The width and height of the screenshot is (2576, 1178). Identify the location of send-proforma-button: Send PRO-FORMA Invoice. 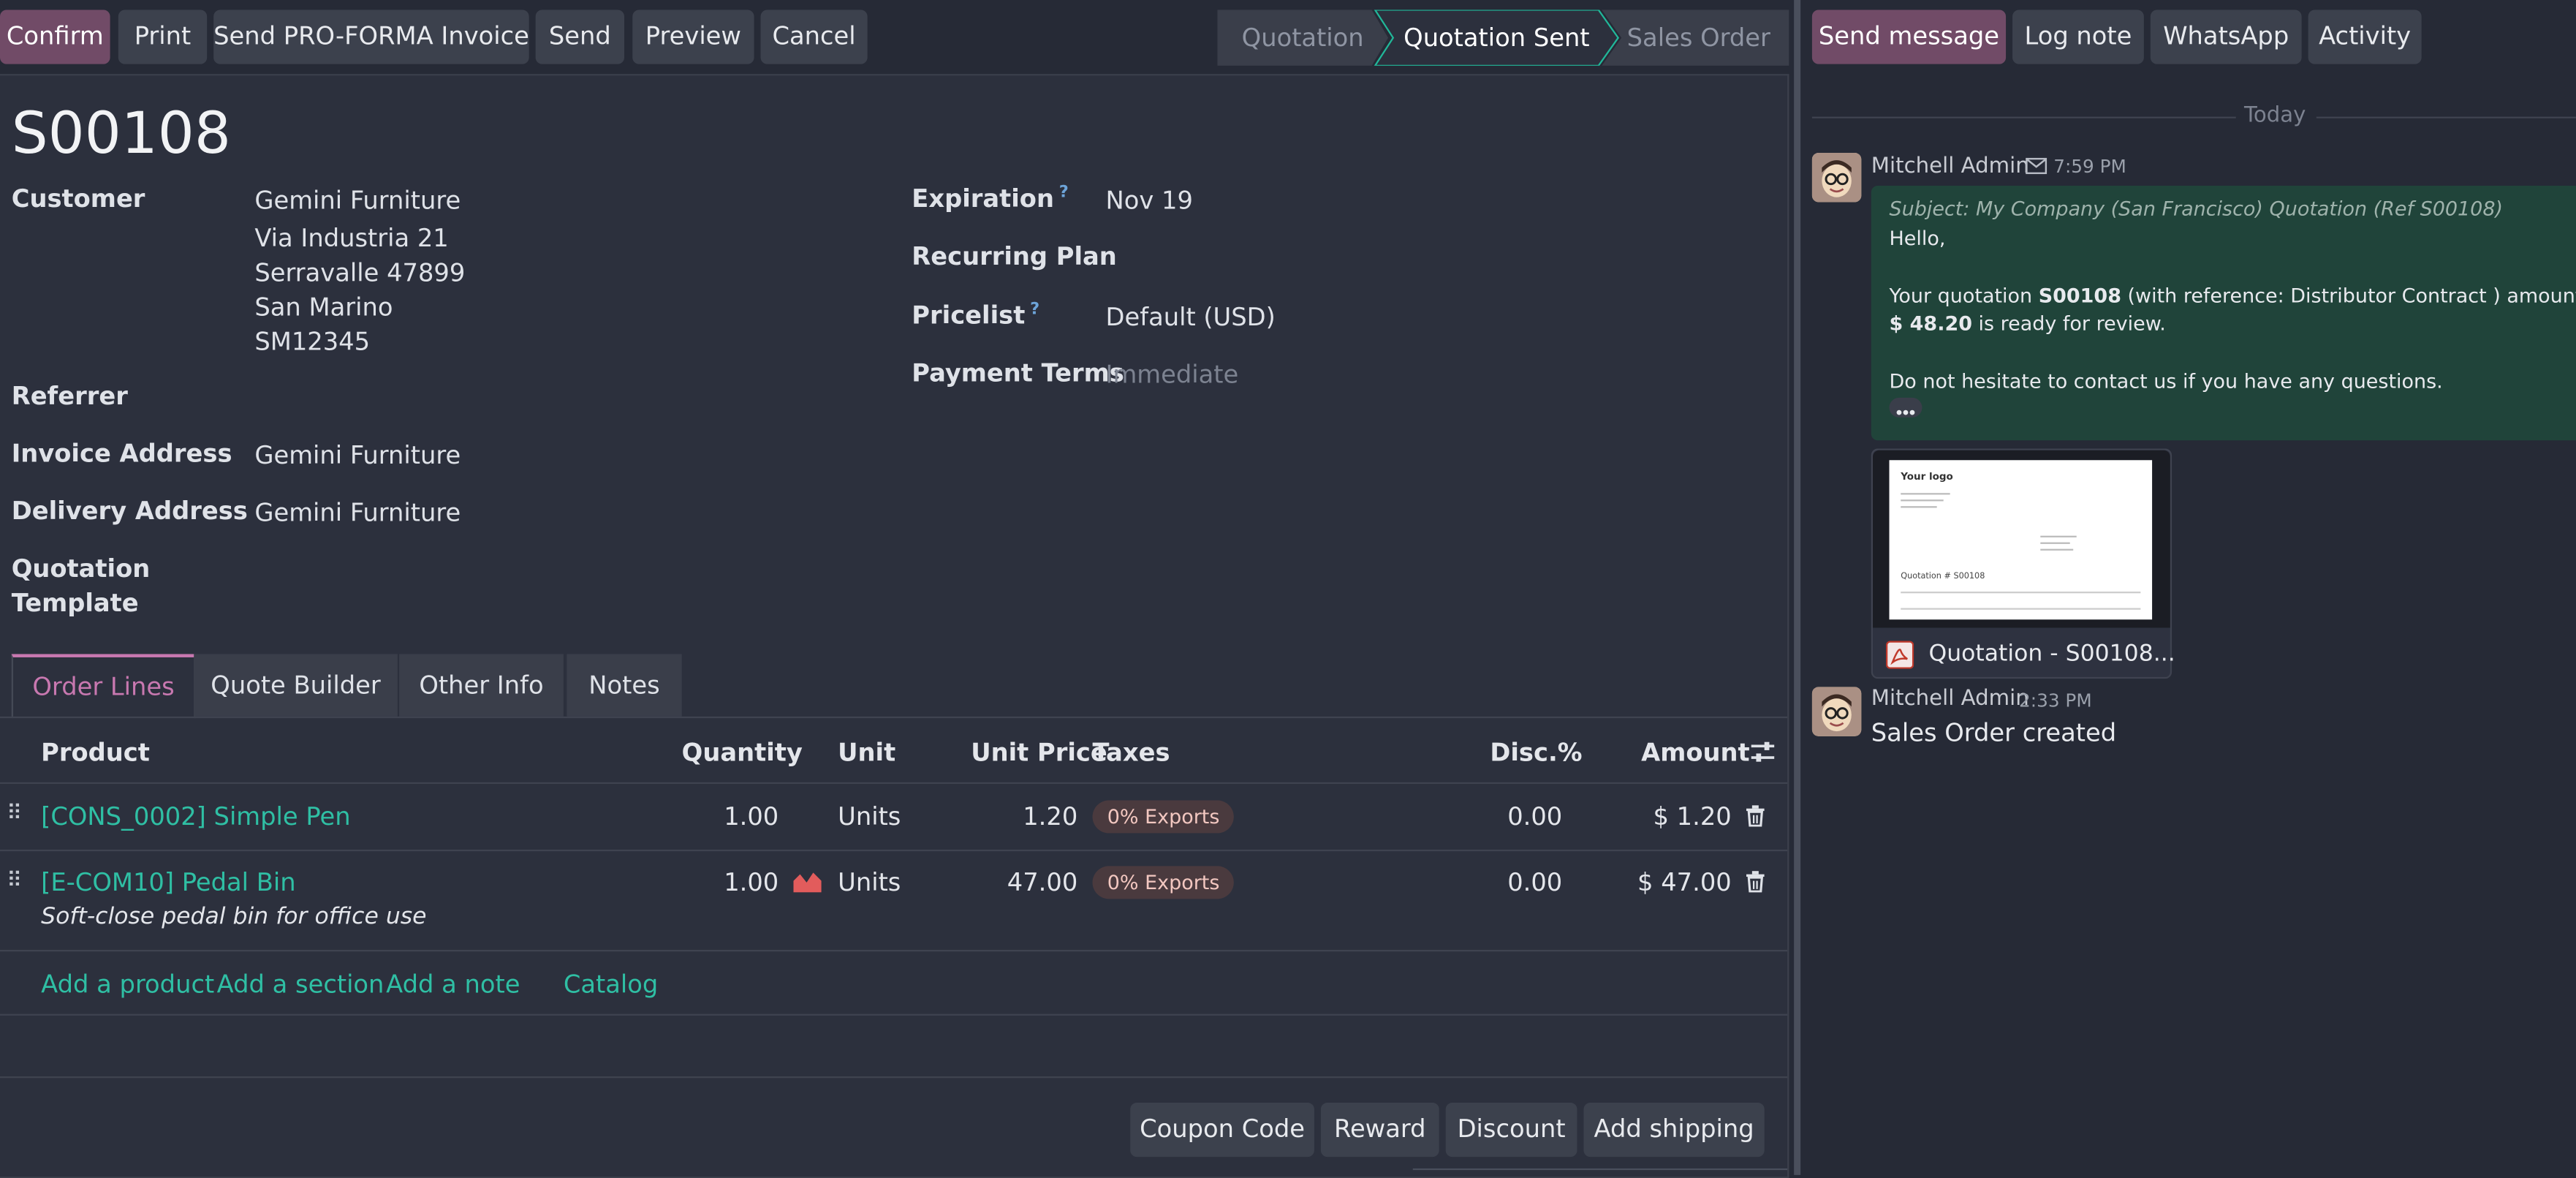
(371, 37).